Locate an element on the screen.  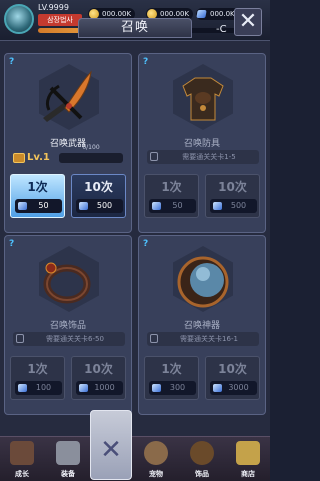
unlock-requirement: 需要通关关卡16-1 is located at coordinates (203, 339).